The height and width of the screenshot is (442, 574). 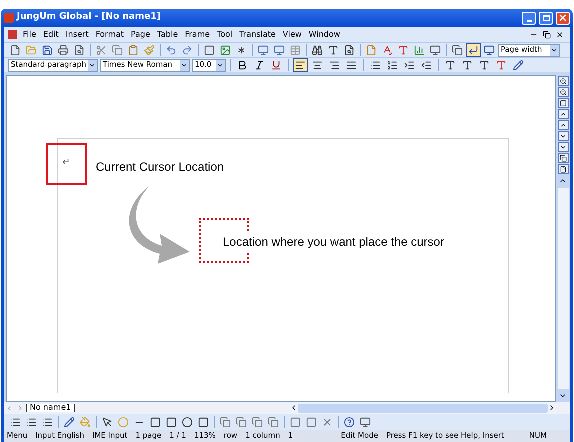 What do you see at coordinates (351, 65) in the screenshot?
I see `justify-icon` at bounding box center [351, 65].